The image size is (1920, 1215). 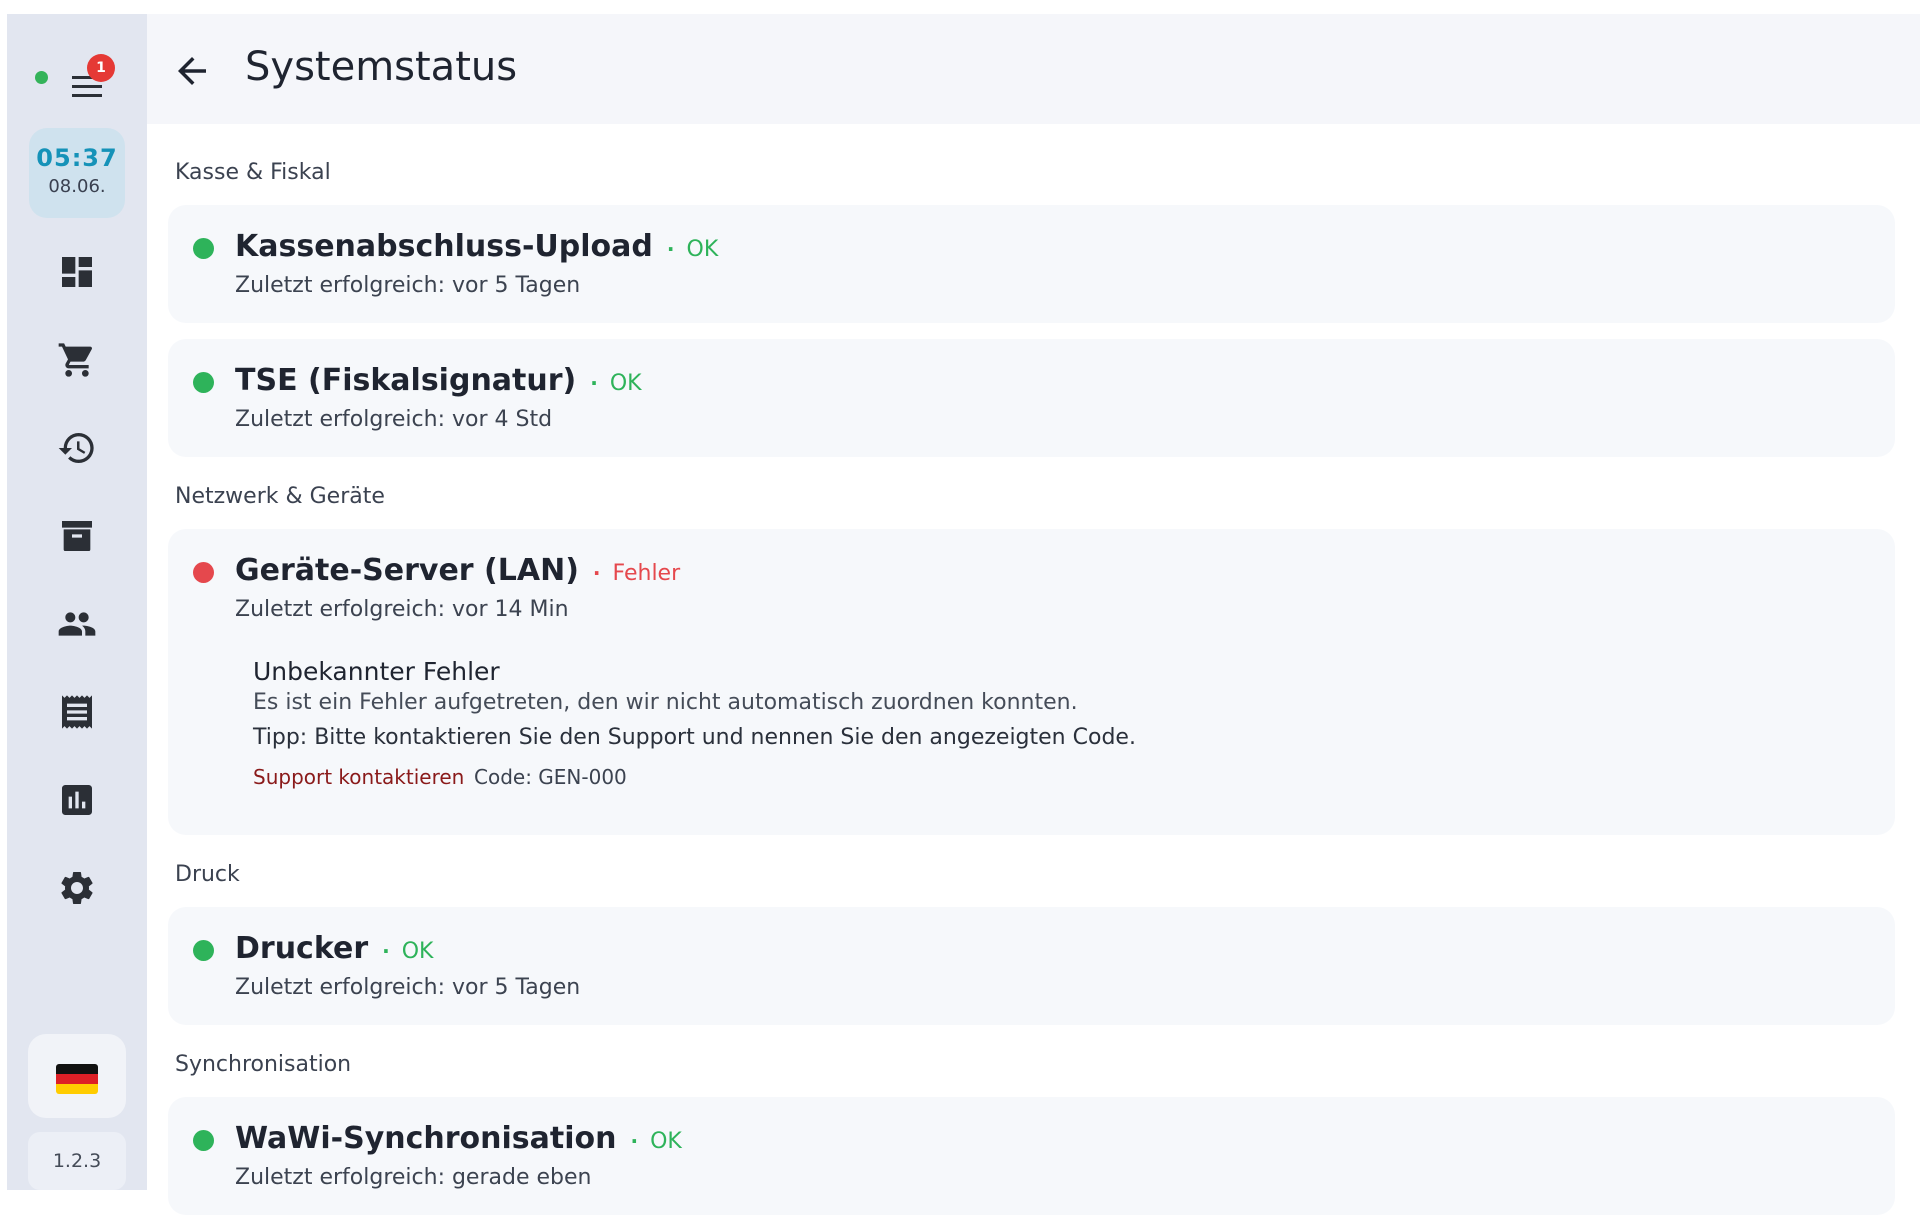 I want to click on settings-icon, so click(x=77, y=888).